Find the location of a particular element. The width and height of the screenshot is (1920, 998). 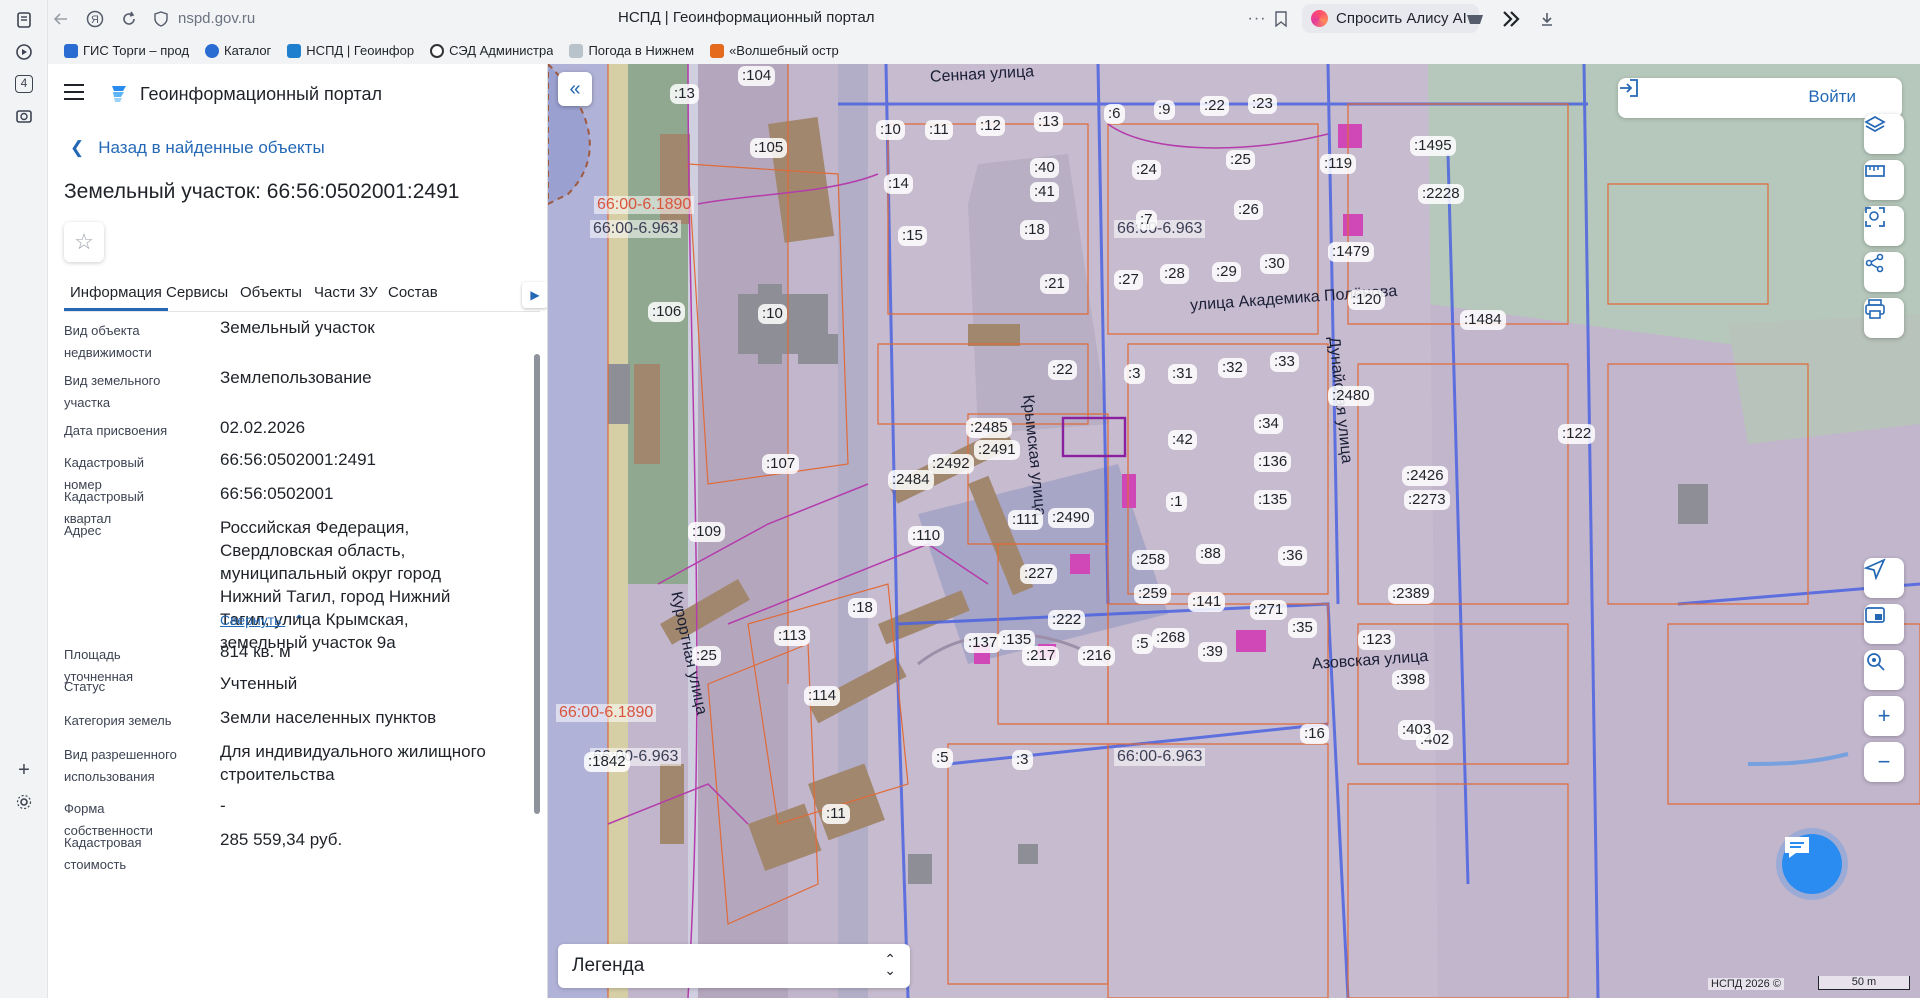

download-icon is located at coordinates (1547, 19).